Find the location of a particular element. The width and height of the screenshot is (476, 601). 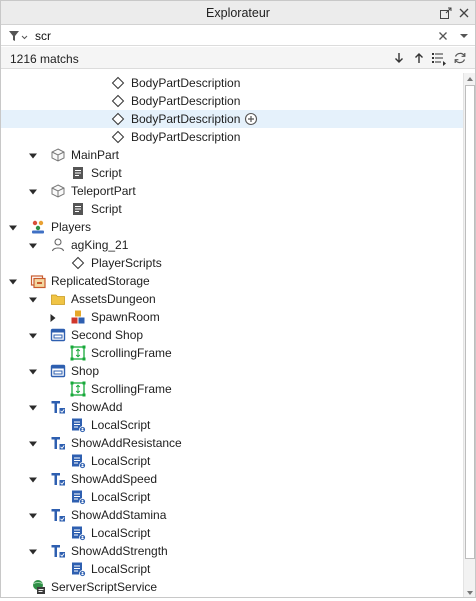

collapse-right-arrow-icon is located at coordinates (53, 317).